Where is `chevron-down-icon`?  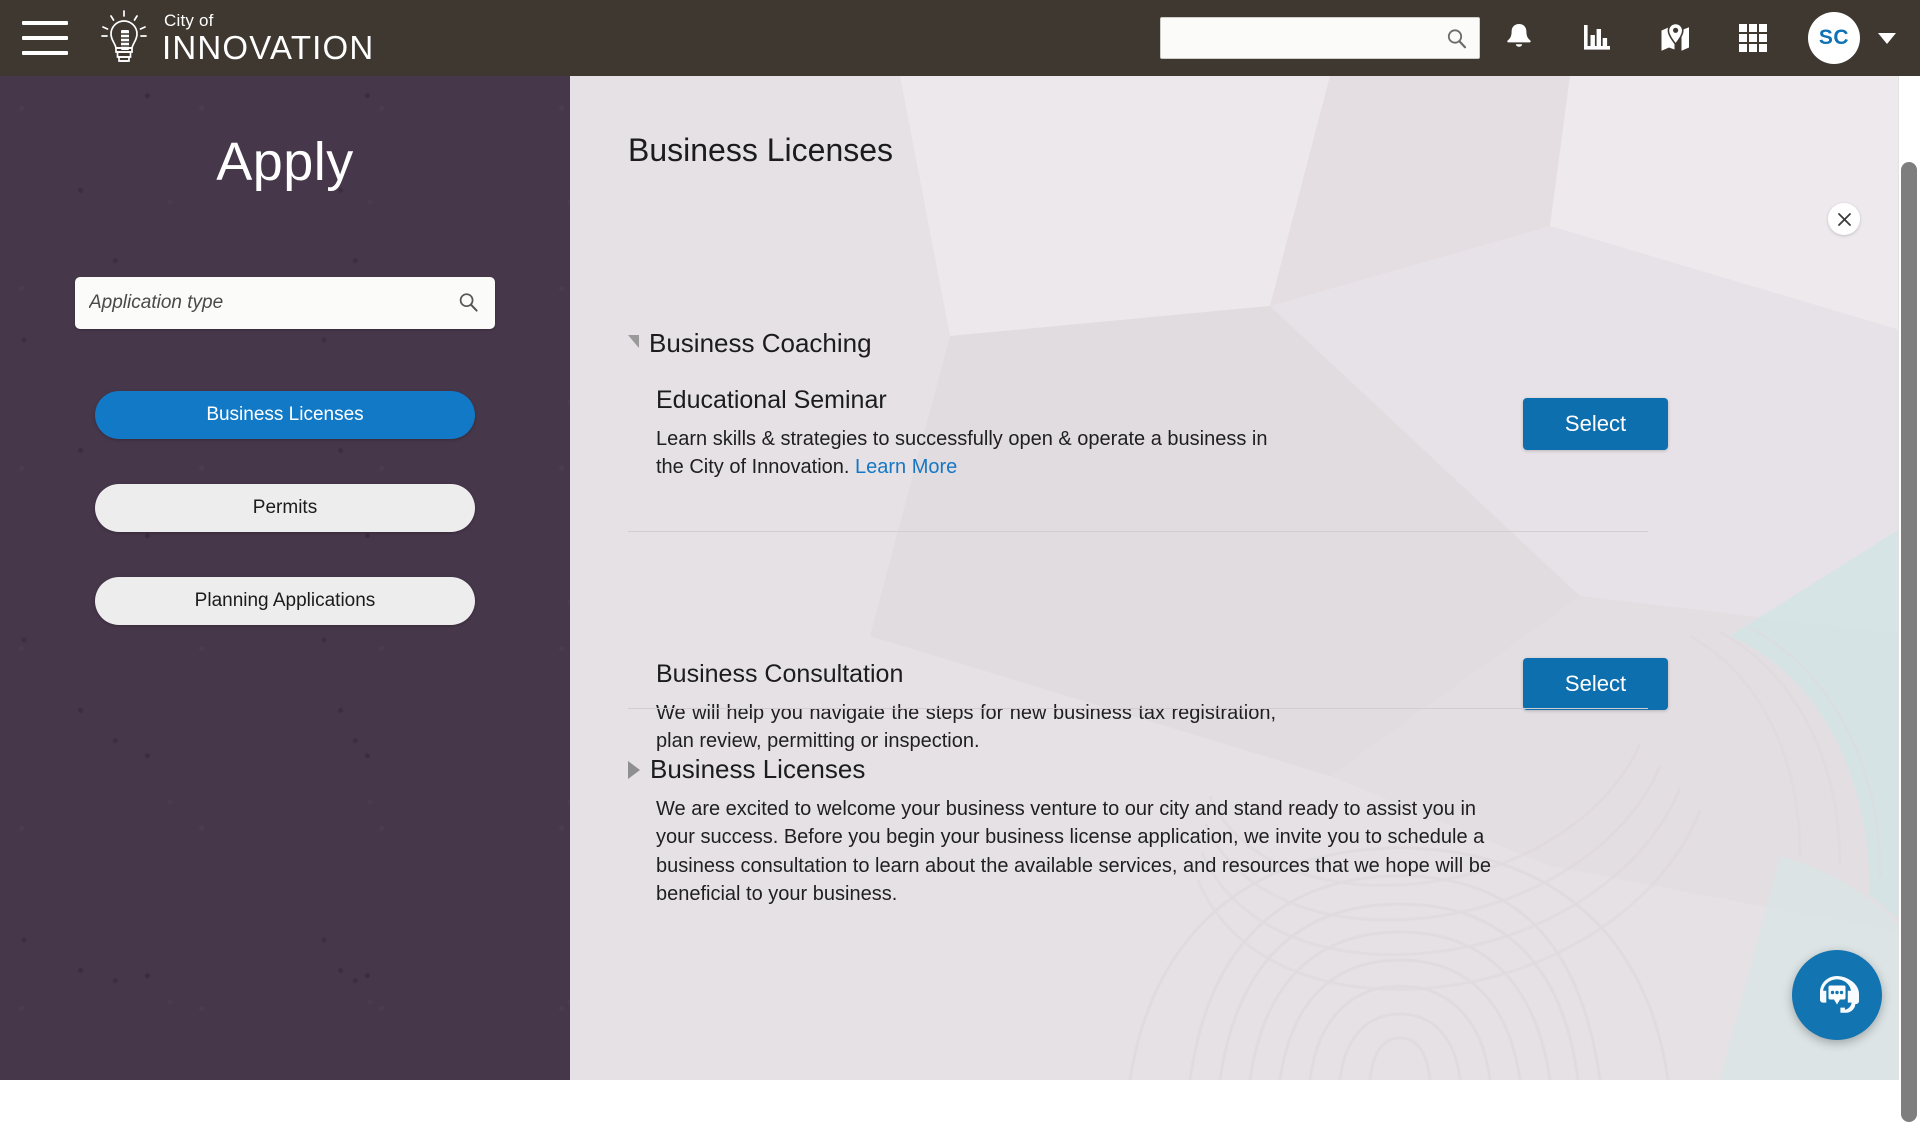
chevron-down-icon is located at coordinates (1887, 38).